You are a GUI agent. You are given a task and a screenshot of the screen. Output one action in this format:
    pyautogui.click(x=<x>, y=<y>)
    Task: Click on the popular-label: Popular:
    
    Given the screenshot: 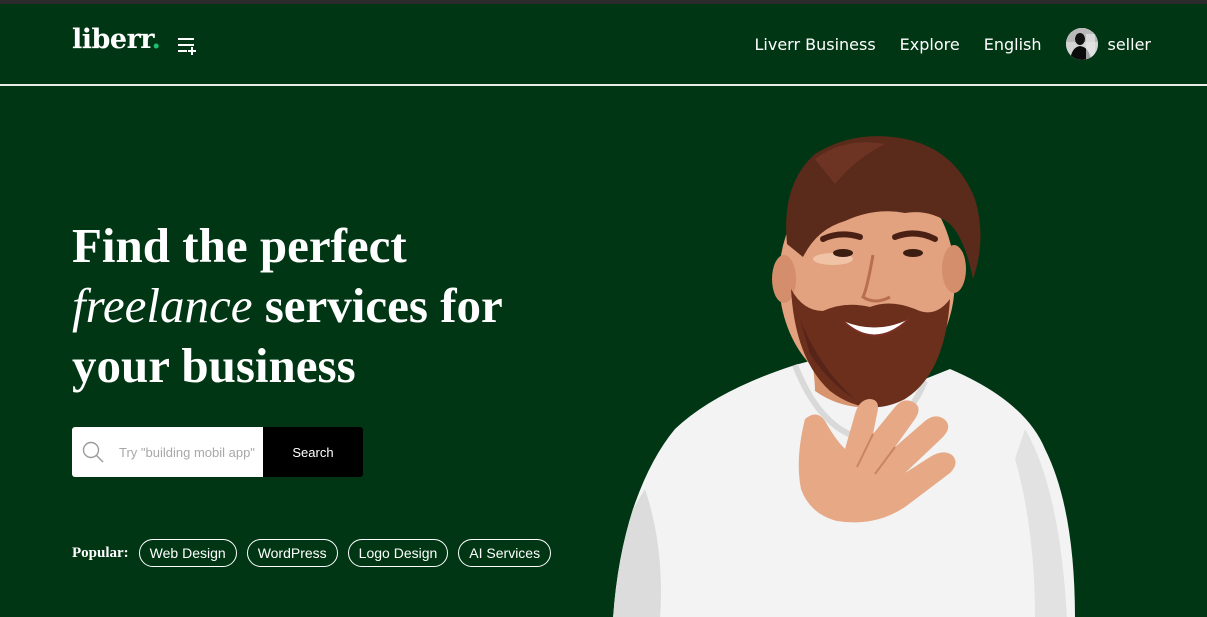 What is the action you would take?
    pyautogui.click(x=100, y=552)
    